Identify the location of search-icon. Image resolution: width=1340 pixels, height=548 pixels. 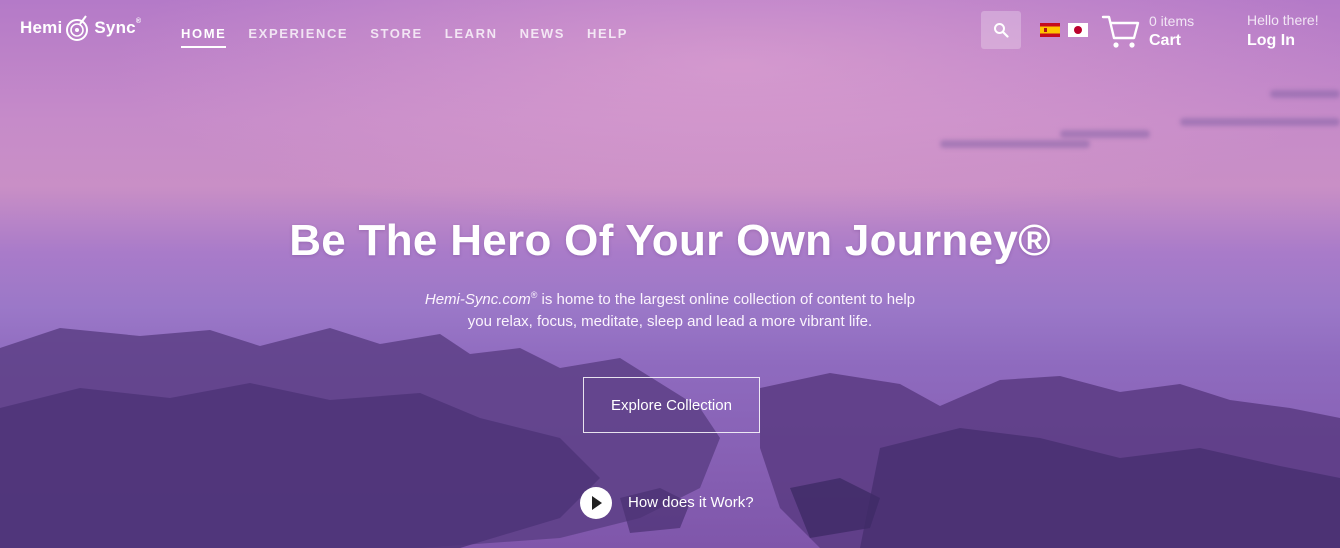
(1001, 30).